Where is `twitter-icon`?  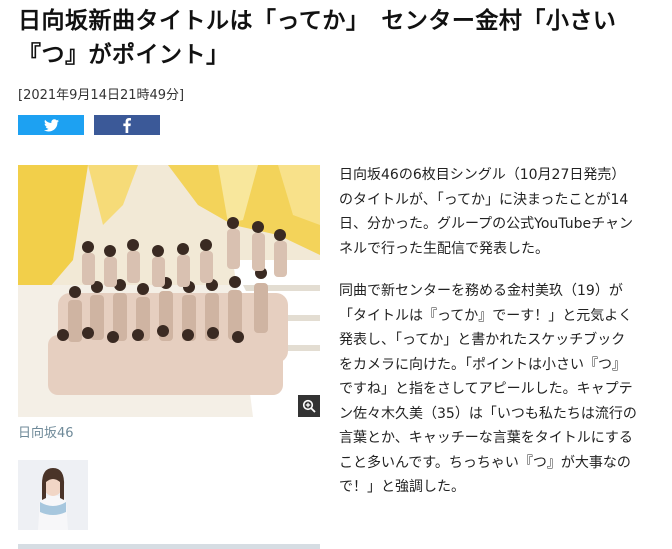
twitter-icon is located at coordinates (51, 124).